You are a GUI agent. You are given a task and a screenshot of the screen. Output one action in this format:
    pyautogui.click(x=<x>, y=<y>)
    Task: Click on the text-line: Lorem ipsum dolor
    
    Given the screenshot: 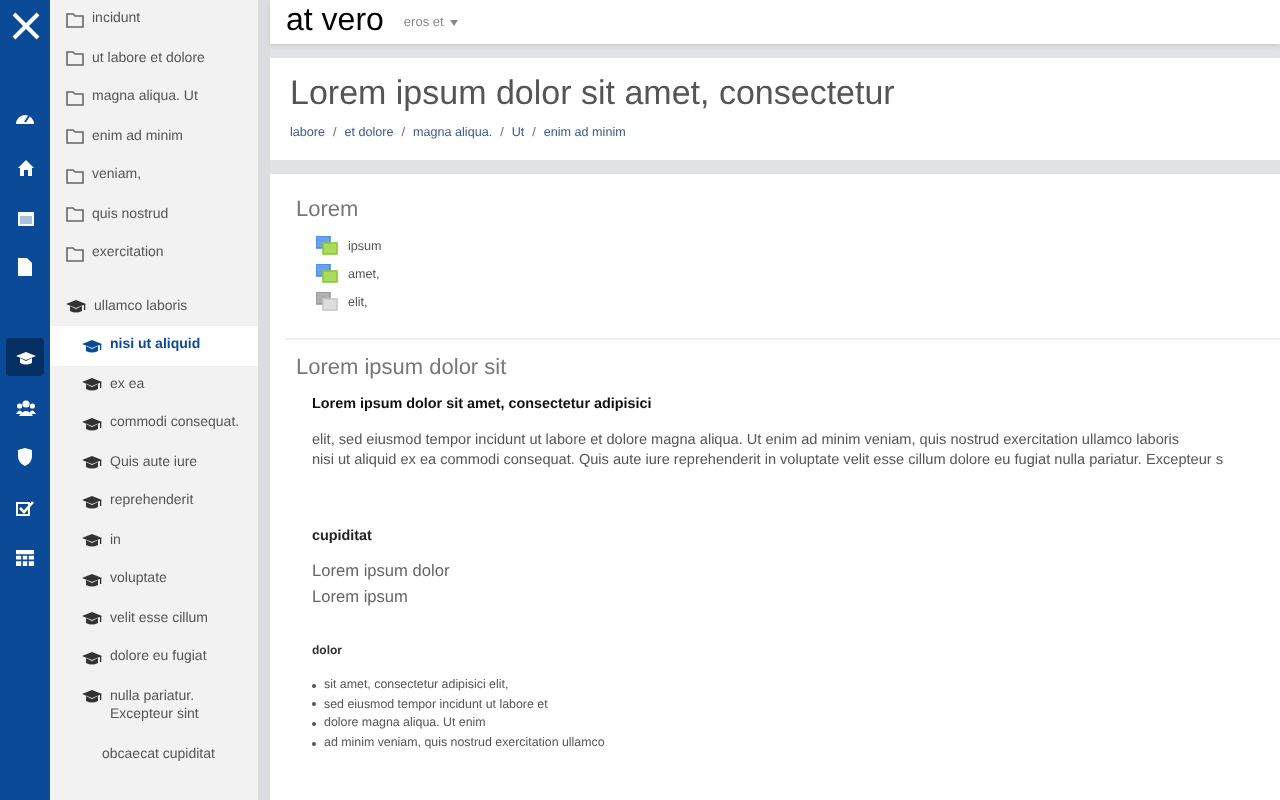 What is the action you would take?
    pyautogui.click(x=382, y=571)
    